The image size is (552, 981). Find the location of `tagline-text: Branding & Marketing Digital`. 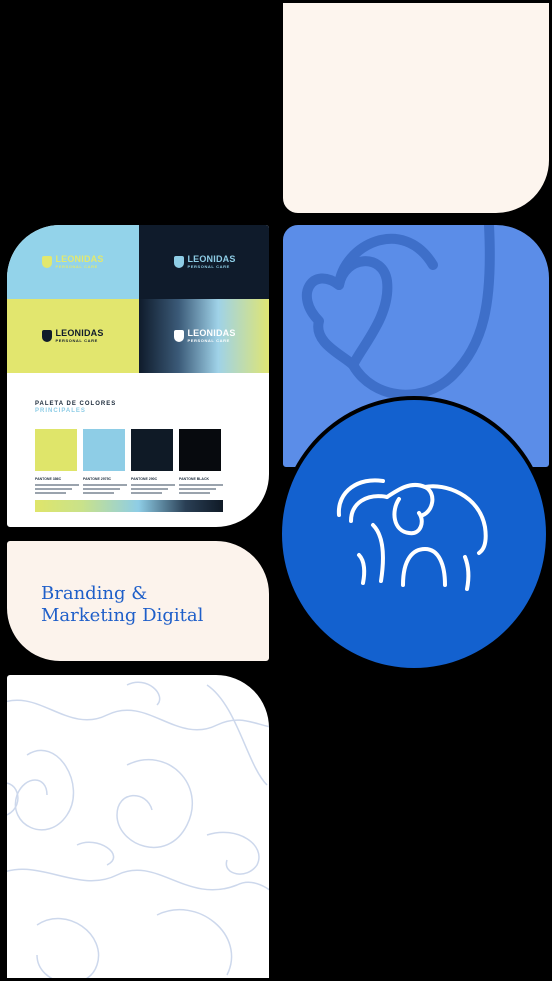

tagline-text: Branding & Marketing Digital is located at coordinates (122, 605).